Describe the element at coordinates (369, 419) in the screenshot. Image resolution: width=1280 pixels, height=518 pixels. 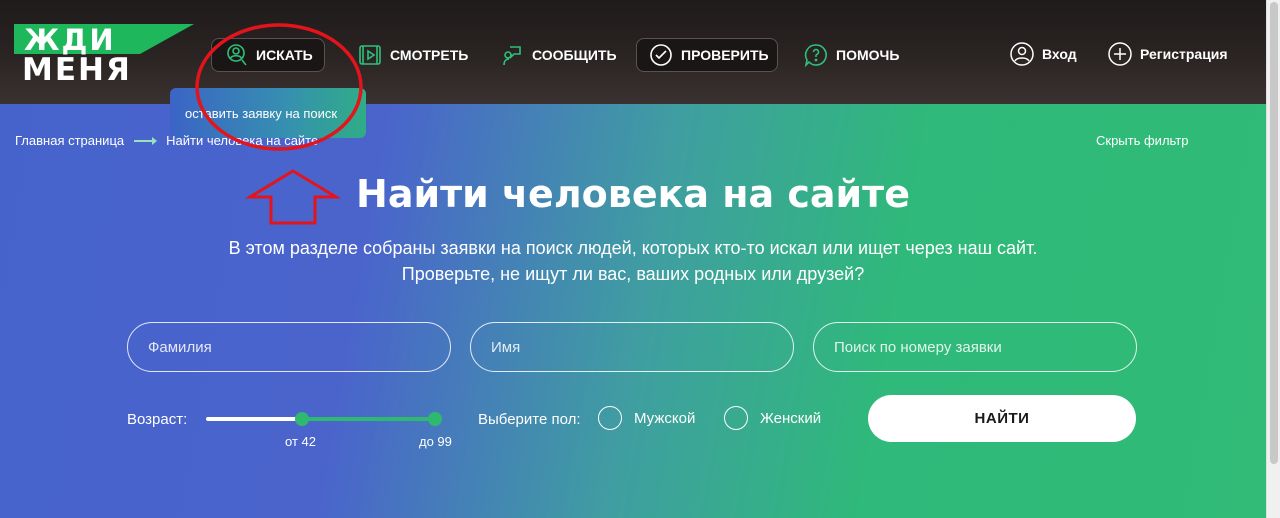
I see `age-slider-range` at that location.